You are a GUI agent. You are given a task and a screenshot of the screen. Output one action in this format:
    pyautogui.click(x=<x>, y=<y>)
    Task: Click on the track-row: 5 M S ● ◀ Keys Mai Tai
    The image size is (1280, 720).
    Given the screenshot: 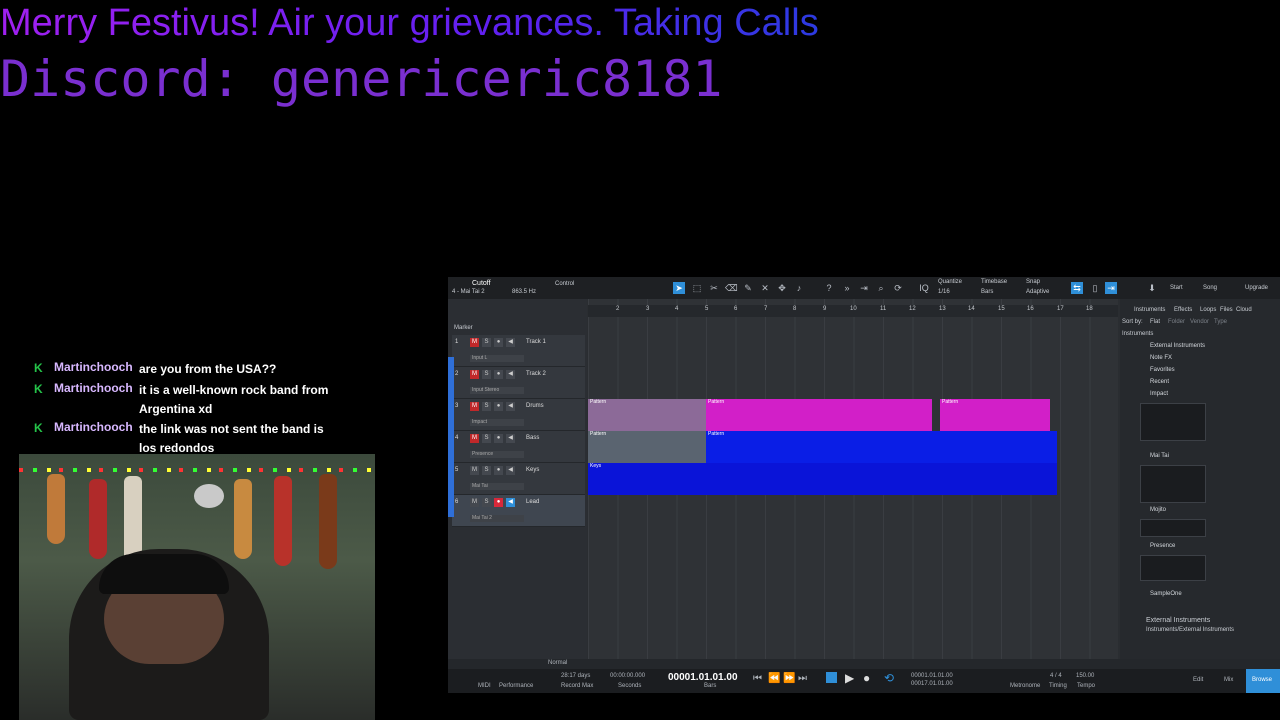 What is the action you would take?
    pyautogui.click(x=518, y=479)
    